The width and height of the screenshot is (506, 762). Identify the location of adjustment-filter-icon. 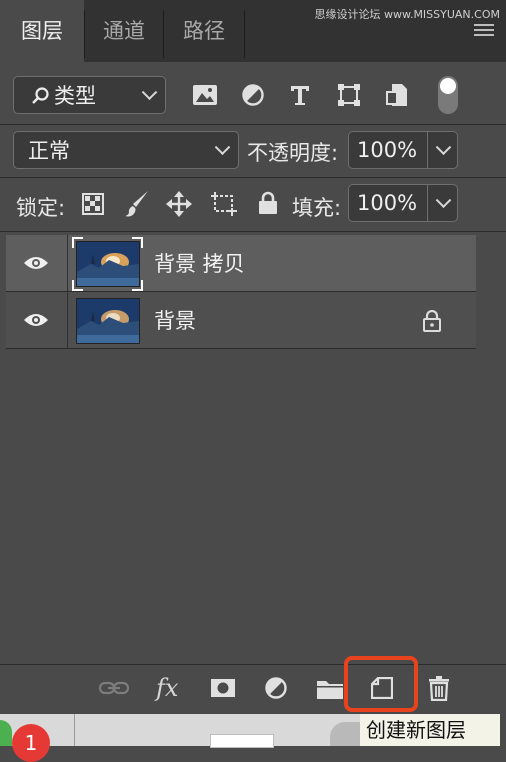
(253, 95).